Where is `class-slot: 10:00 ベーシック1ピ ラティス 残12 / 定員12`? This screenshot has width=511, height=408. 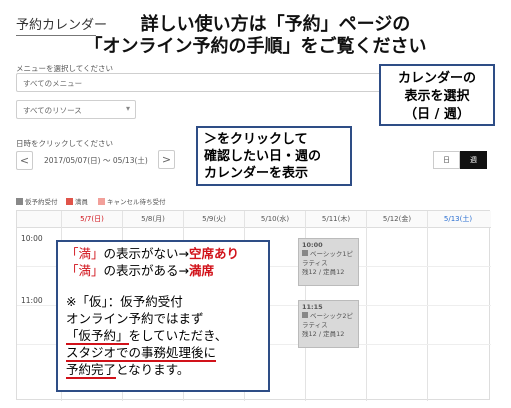
class-slot: 10:00 ベーシック1ピ ラティス 残12 / 定員12 is located at coordinates (328, 262).